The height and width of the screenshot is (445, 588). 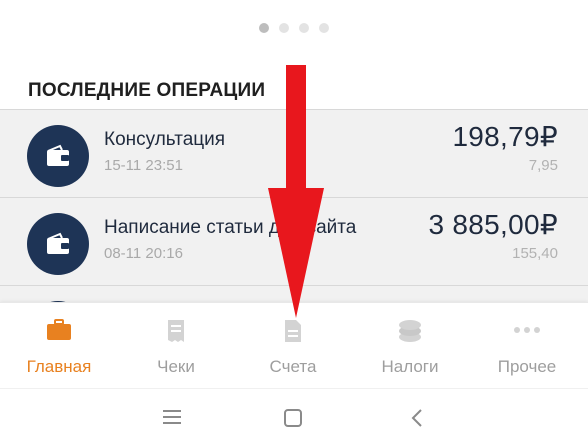 I want to click on tab-label: Налоги, so click(x=410, y=366).